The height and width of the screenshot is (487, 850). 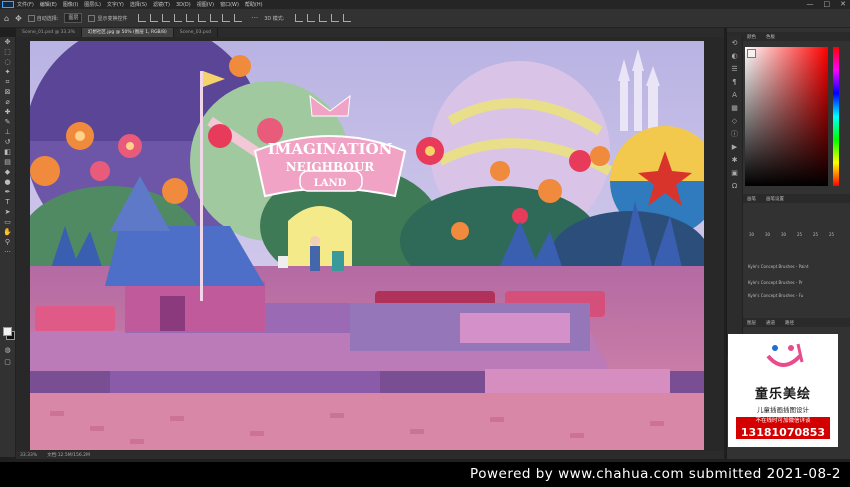 I want to click on menu-window: 窗口(W), so click(x=229, y=4).